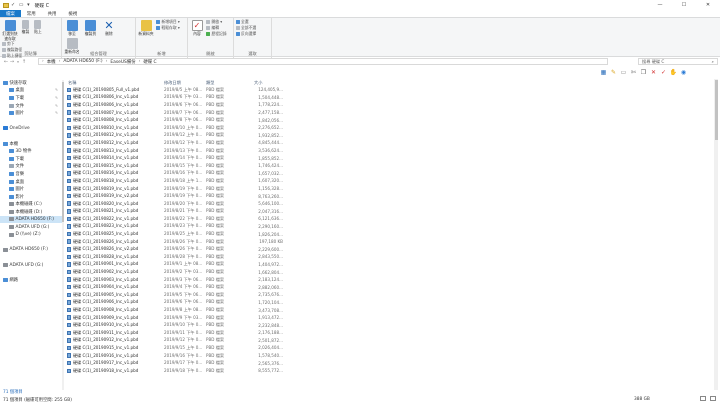 This screenshot has height=405, width=720. I want to click on nav-item: 文件 ✎, so click(31, 106).